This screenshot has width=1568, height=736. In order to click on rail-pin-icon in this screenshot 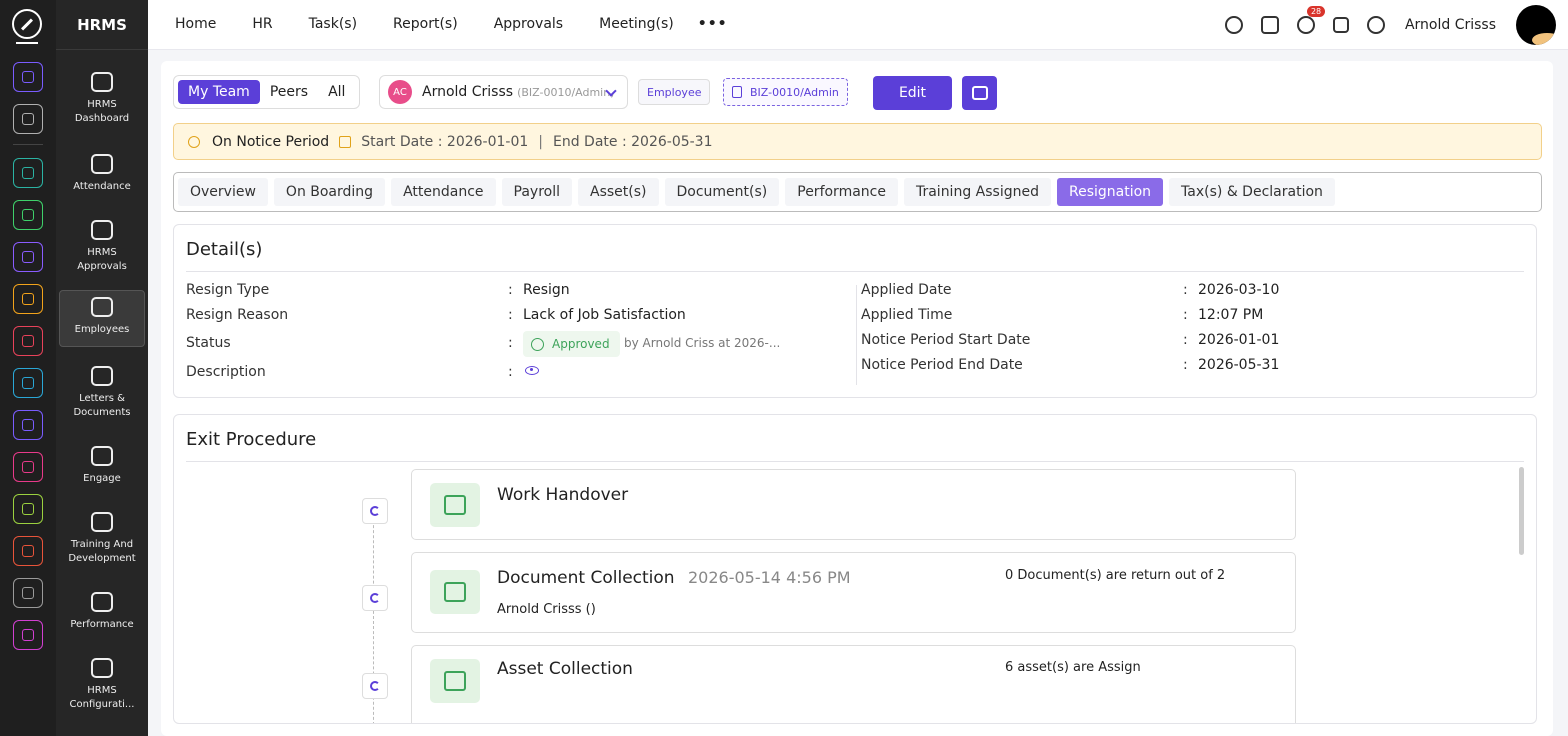, I will do `click(28, 119)`.